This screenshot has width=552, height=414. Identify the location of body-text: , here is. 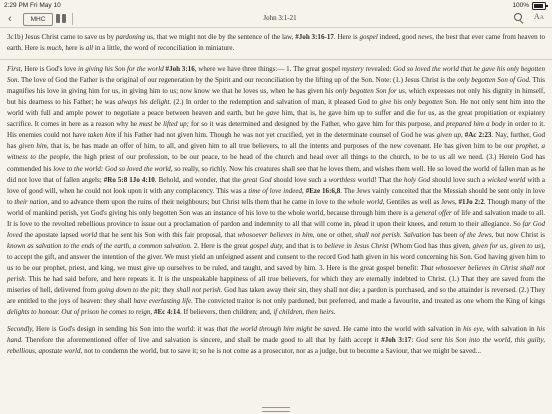
(73, 48).